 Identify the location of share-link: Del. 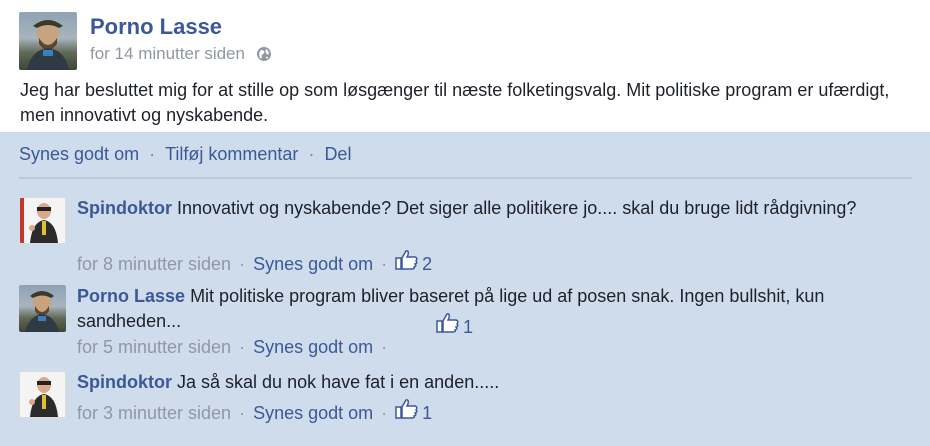
(337, 154).